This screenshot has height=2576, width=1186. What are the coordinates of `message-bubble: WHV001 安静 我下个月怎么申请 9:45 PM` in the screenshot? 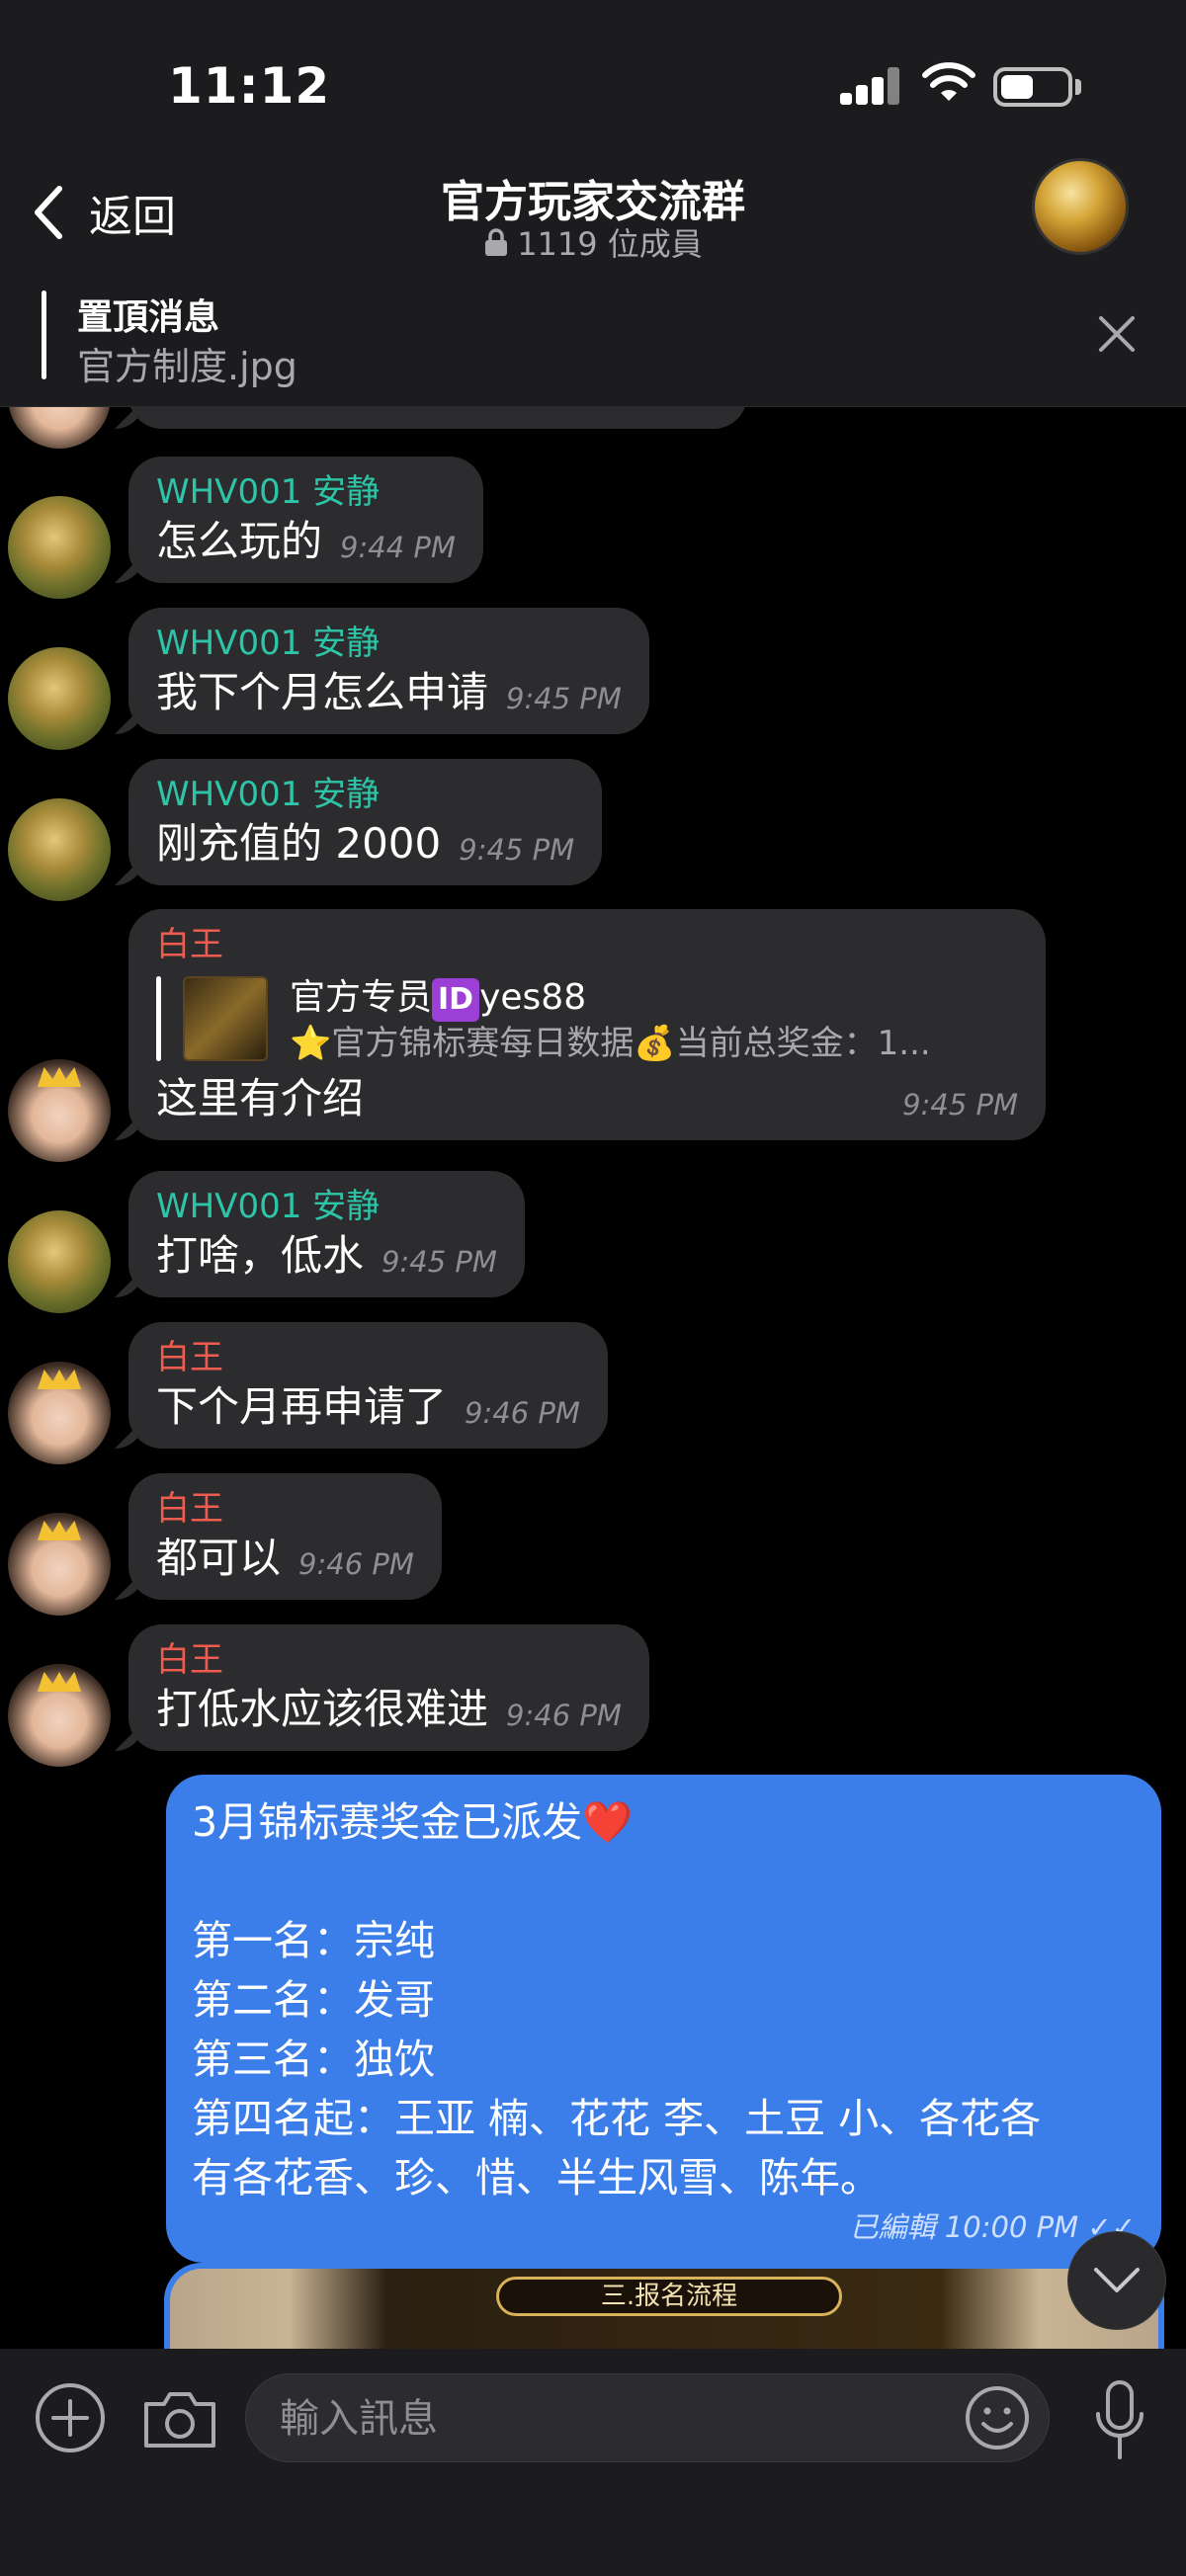 It's located at (388, 671).